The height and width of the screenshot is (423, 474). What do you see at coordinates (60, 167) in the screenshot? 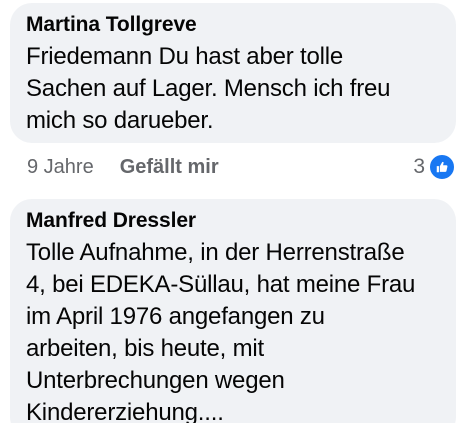
I see `comment-timestamp: 9 Jahre` at bounding box center [60, 167].